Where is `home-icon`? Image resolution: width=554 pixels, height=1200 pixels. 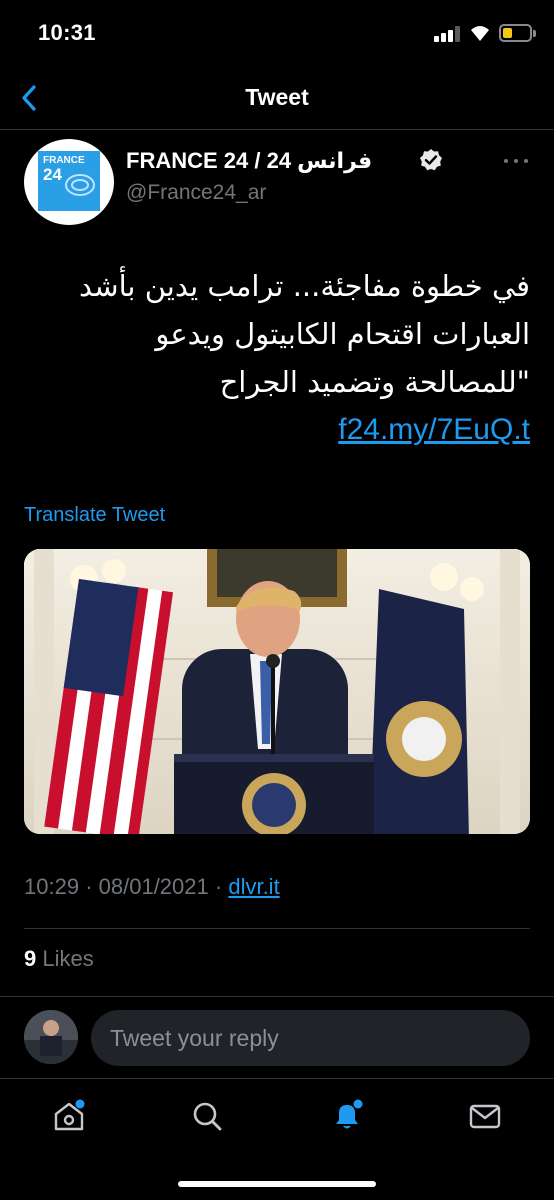 home-icon is located at coordinates (69, 1116).